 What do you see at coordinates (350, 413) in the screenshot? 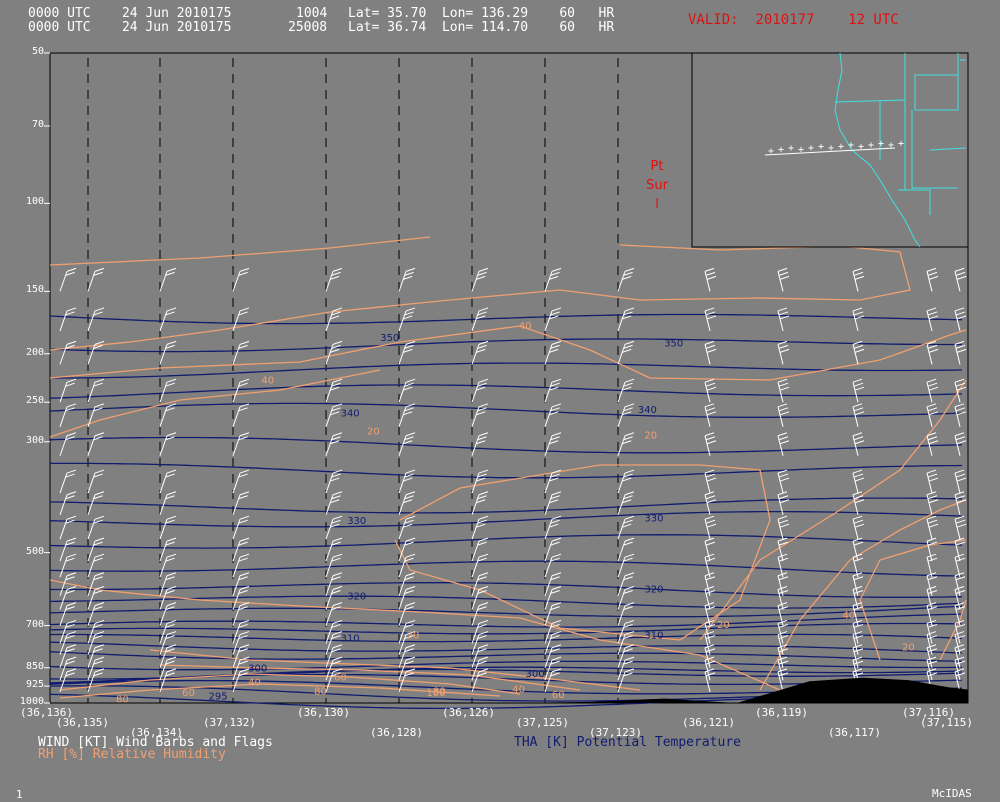
I see `theta-label-2: 340` at bounding box center [350, 413].